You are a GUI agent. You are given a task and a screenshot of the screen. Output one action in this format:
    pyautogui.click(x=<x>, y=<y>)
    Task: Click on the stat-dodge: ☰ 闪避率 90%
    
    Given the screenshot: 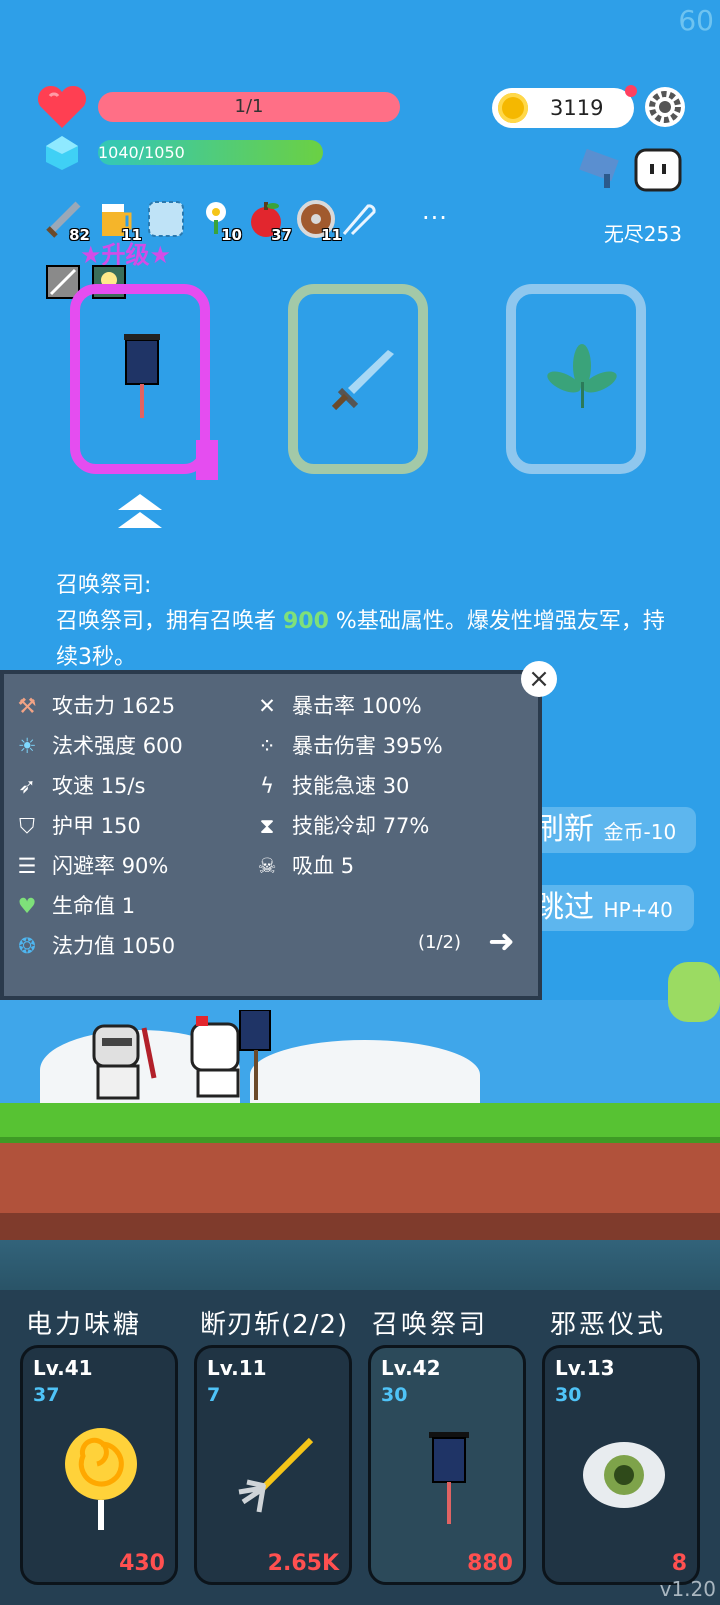 What is the action you would take?
    pyautogui.click(x=90, y=865)
    